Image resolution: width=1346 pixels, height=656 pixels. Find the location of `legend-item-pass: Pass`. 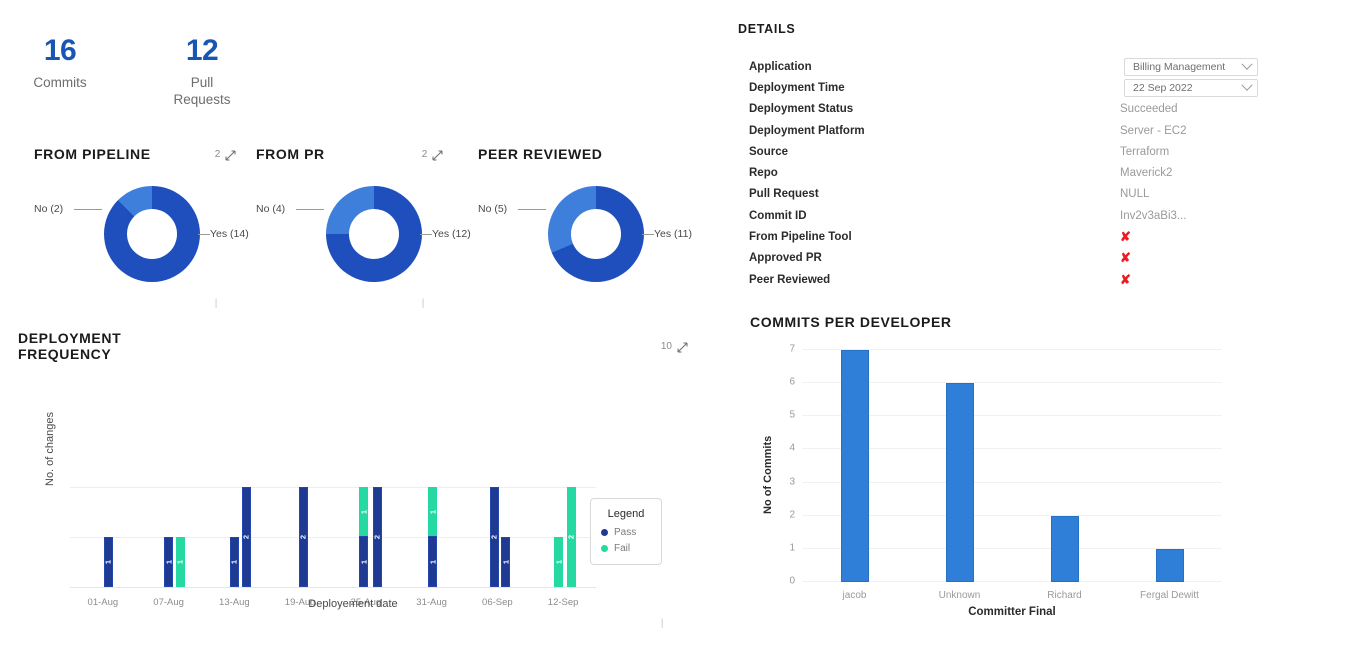

legend-item-pass: Pass is located at coordinates (626, 532).